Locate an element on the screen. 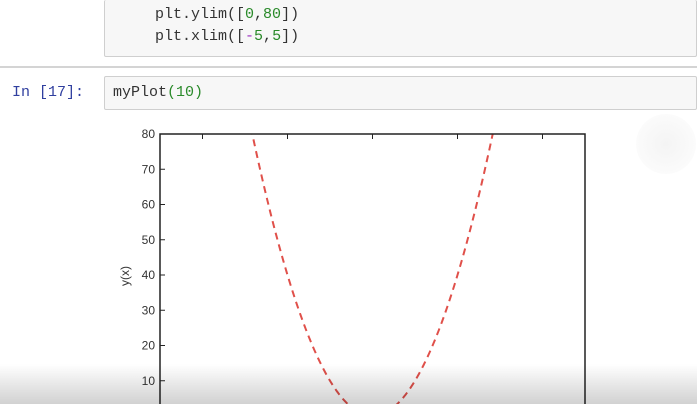 This screenshot has height=404, width=697. y-tick-label: 40 is located at coordinates (149, 275).